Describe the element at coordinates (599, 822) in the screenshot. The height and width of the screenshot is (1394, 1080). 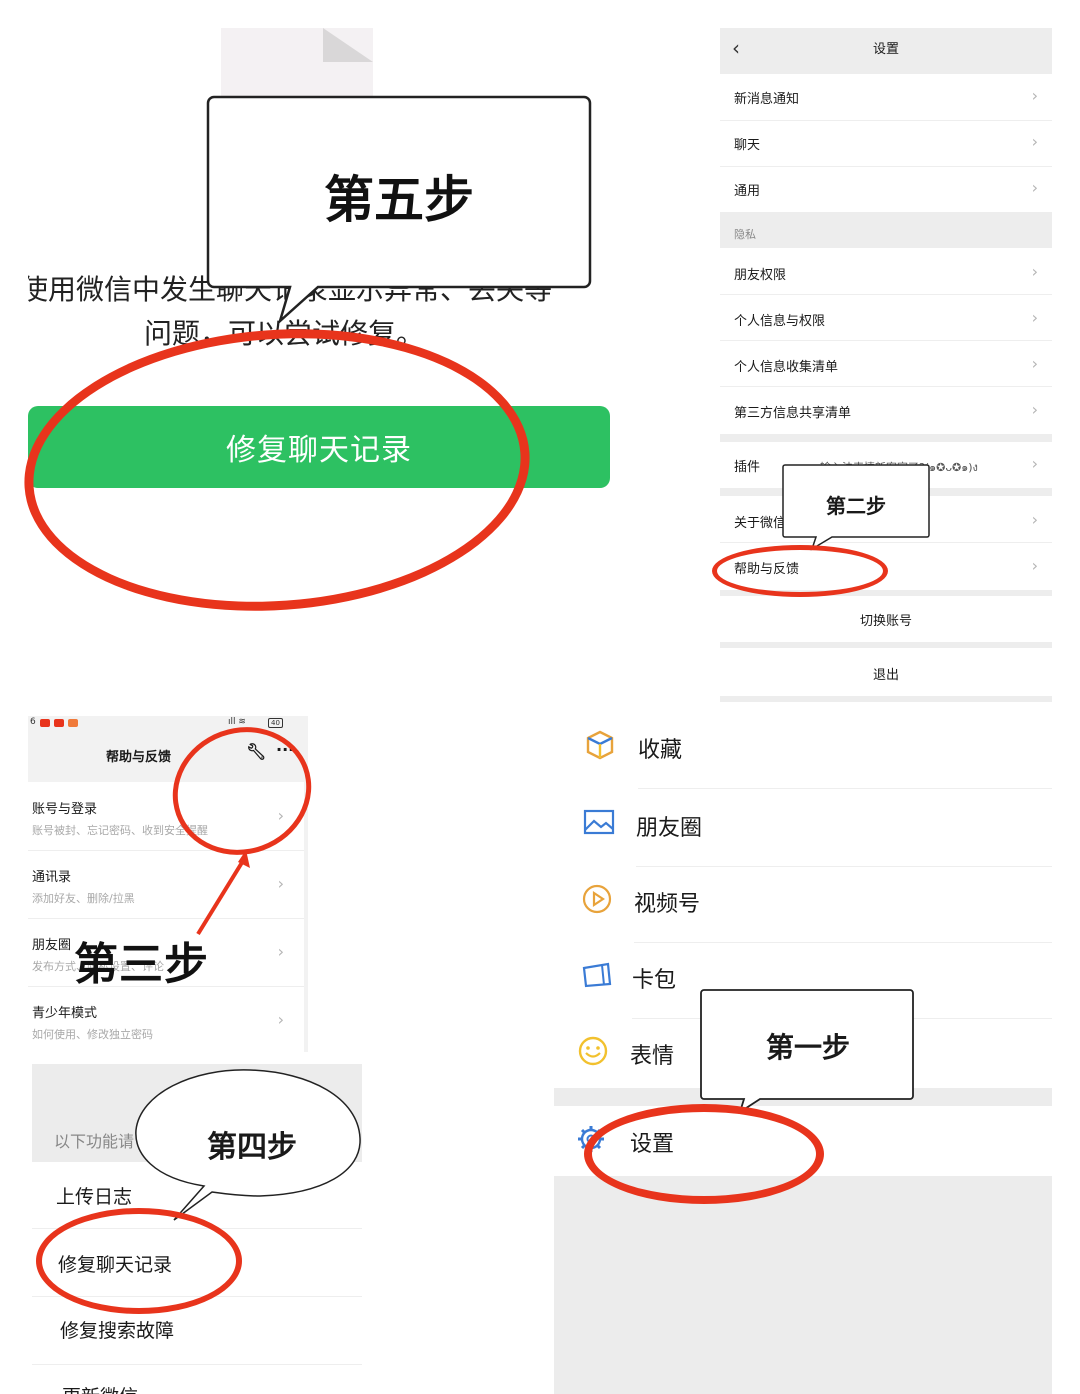
I see `image-icon` at that location.